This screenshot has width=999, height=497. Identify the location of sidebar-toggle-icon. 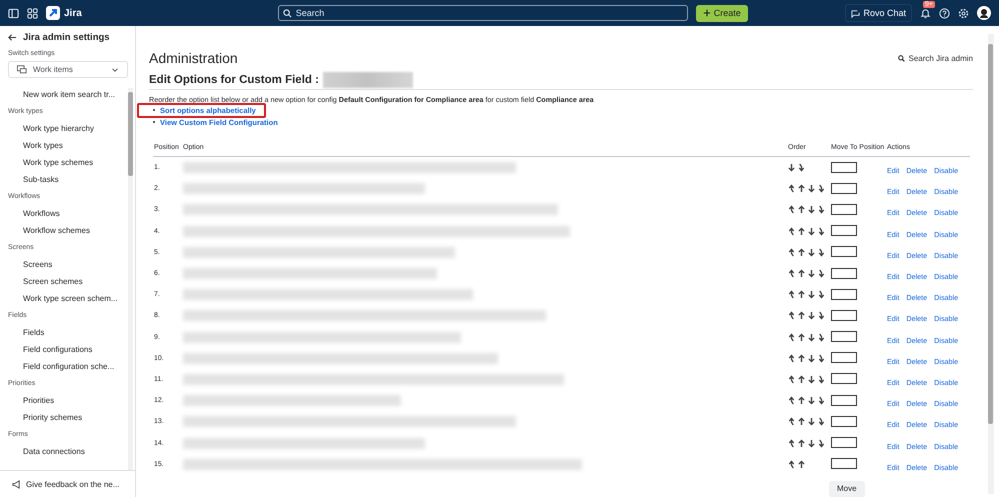
(13, 13).